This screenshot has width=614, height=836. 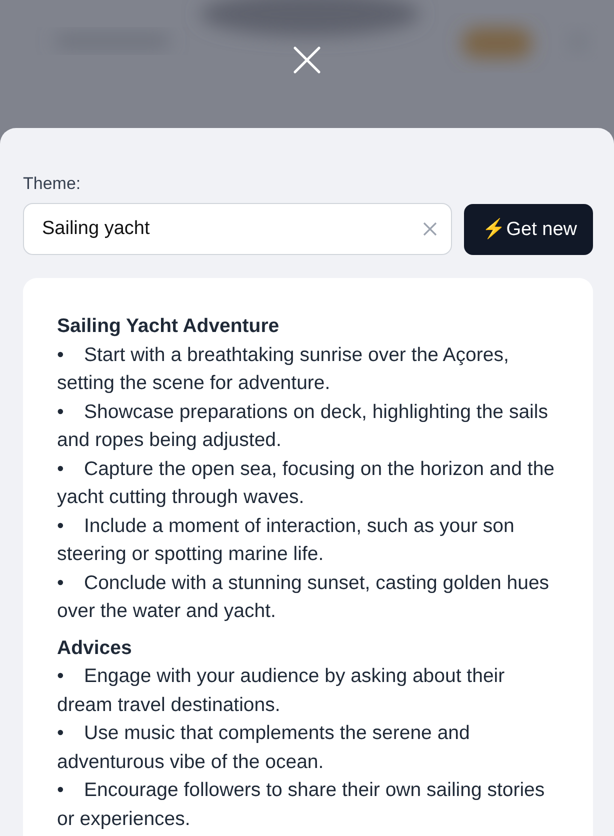 I want to click on section-title: Advices, so click(x=95, y=648).